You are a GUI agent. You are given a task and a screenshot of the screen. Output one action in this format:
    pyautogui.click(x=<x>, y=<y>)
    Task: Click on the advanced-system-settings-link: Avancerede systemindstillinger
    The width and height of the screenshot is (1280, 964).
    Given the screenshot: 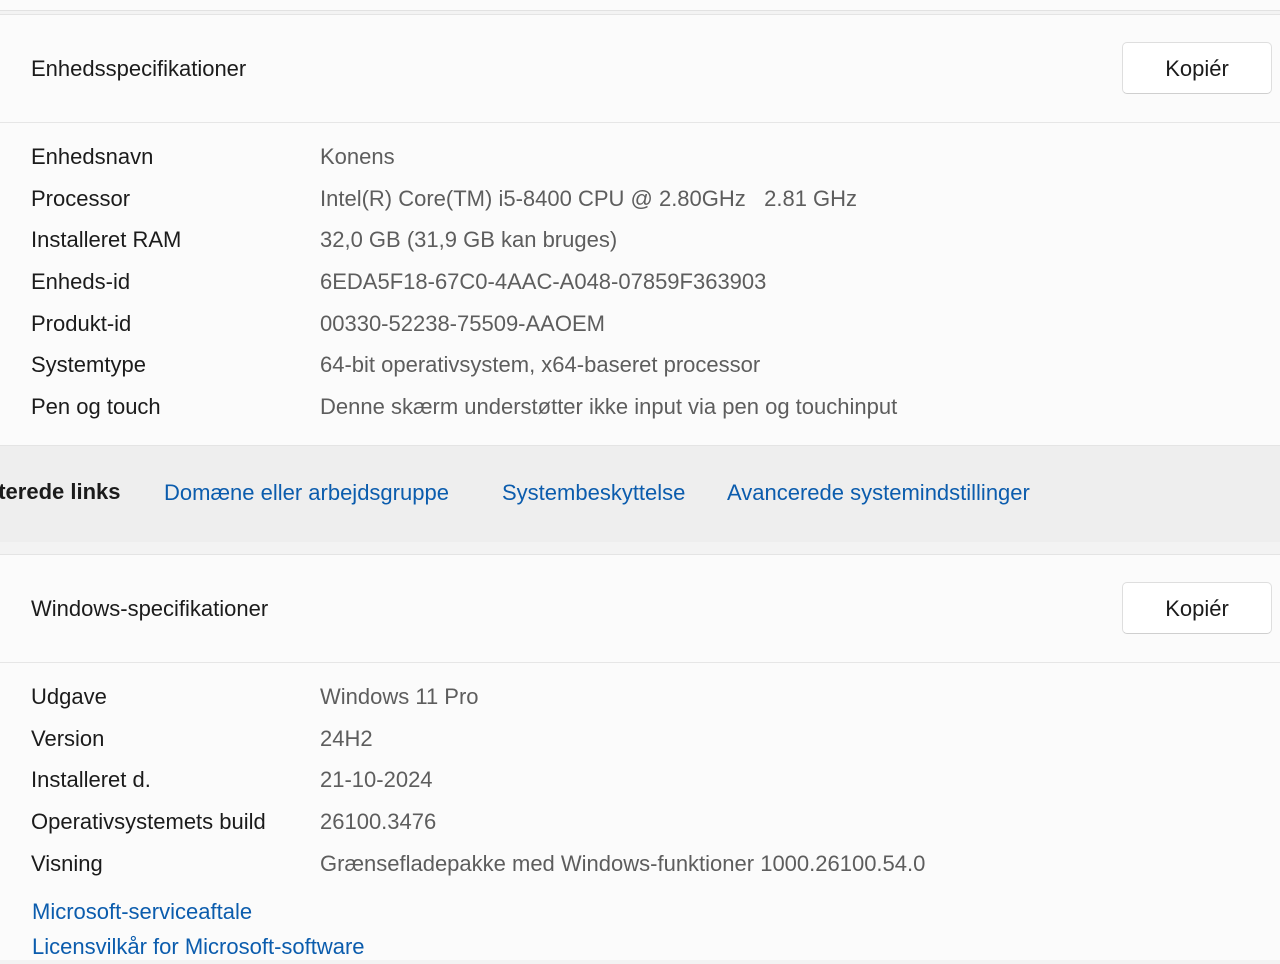 What is the action you would take?
    pyautogui.click(x=878, y=493)
    